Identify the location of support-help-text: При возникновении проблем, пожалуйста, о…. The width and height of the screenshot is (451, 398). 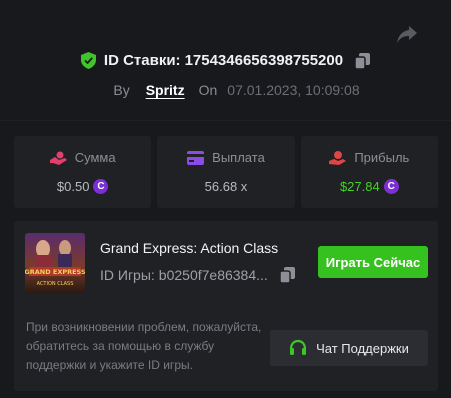
(144, 346).